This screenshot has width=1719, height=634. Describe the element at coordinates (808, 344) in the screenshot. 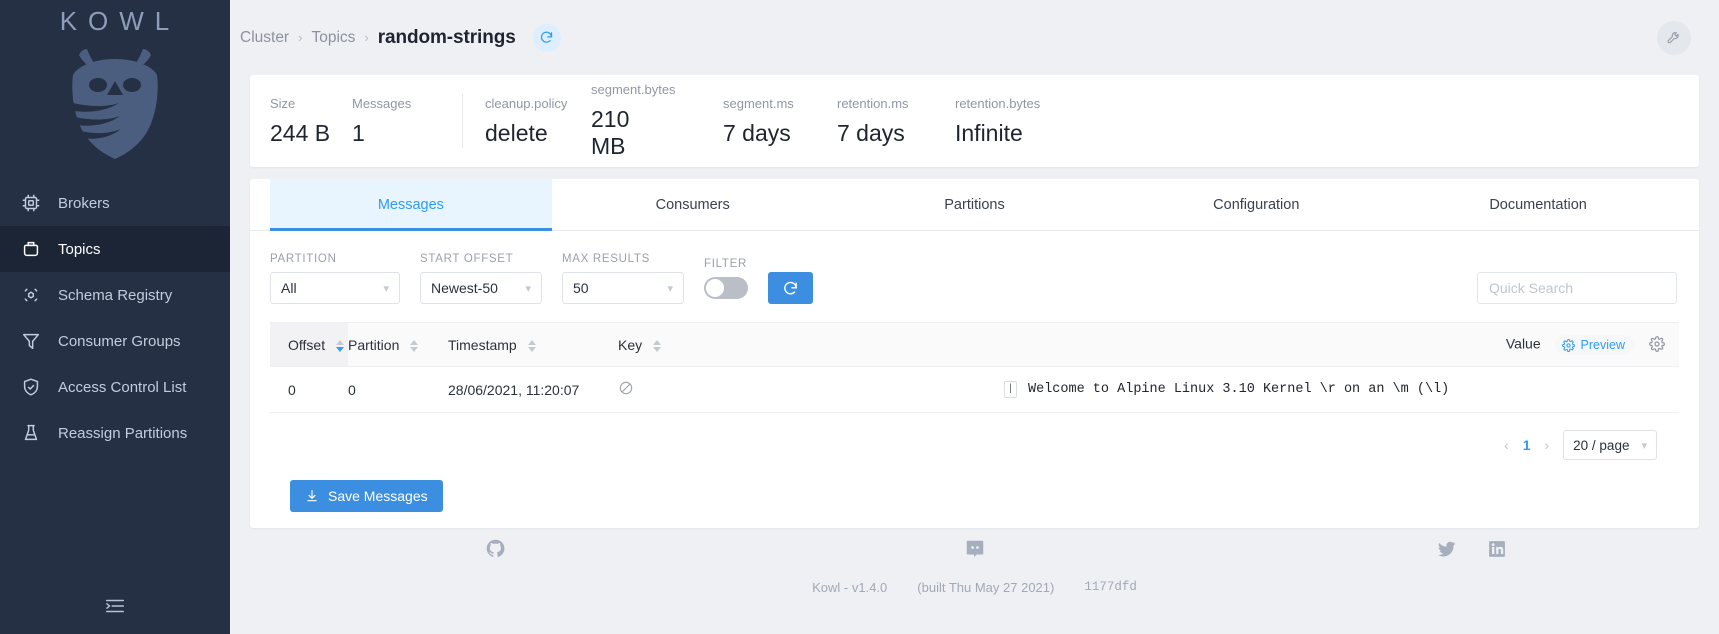

I see `column-header-key: Key` at that location.